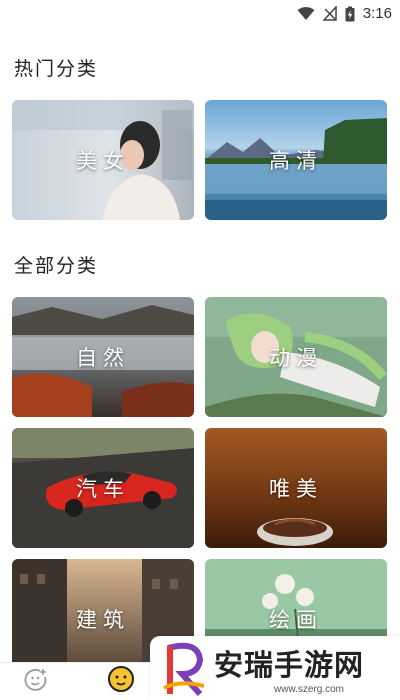  I want to click on category-card-aesthetic: 唯美, so click(296, 488).